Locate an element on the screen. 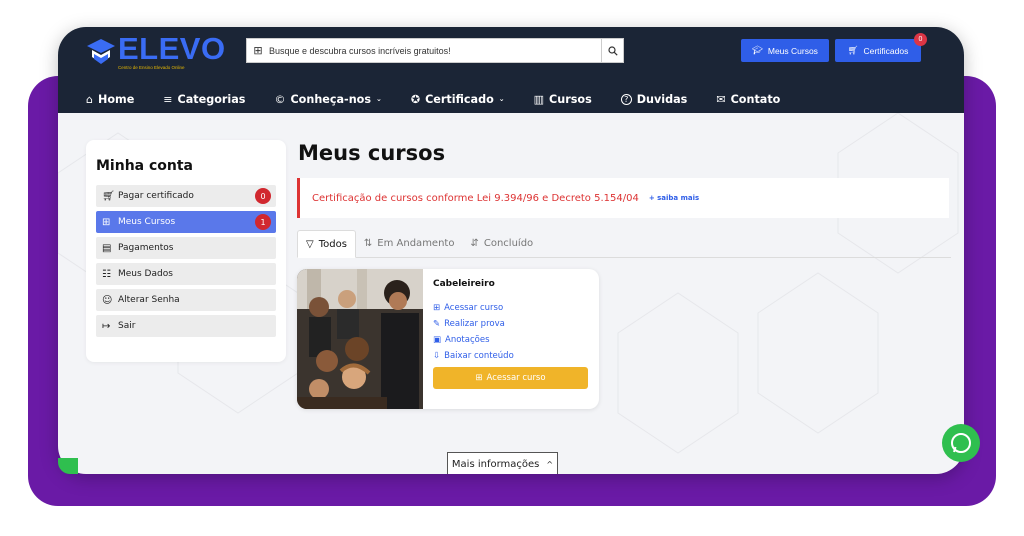  nav-contato: ✉ Contato is located at coordinates (748, 99).